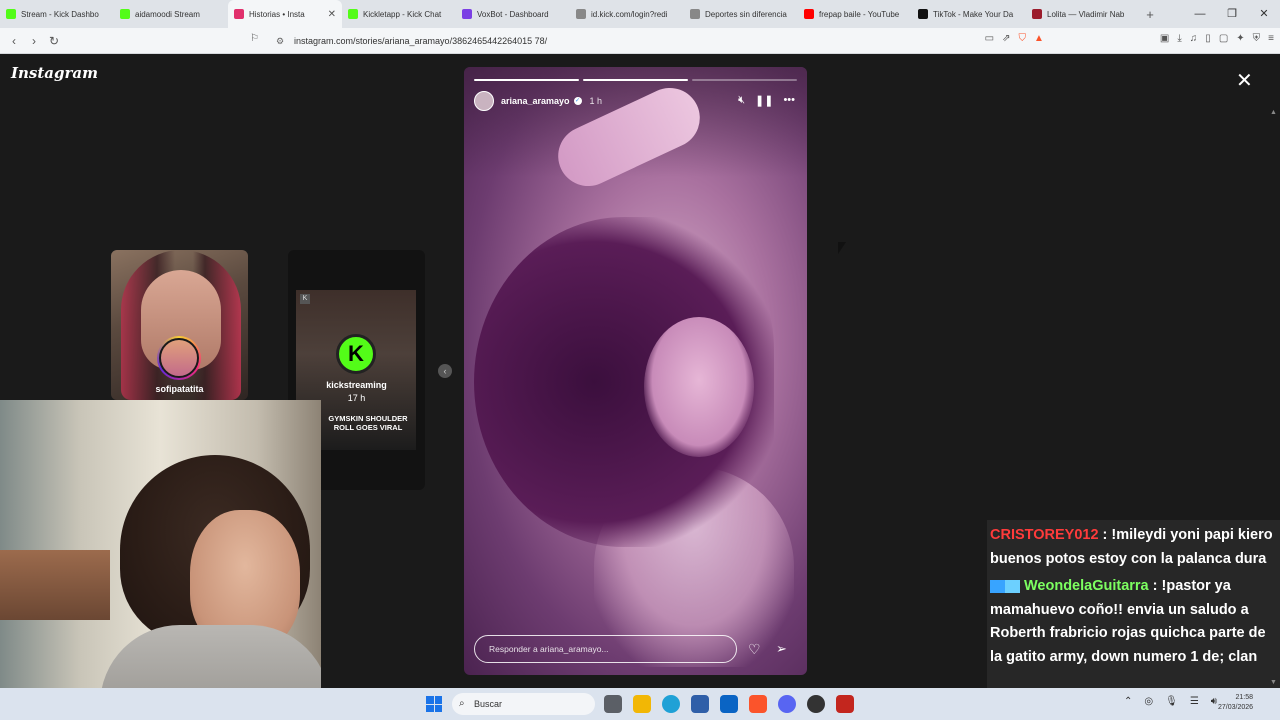  Describe the element at coordinates (523, 704) in the screenshot. I see `taskbar-search: ⌕ Buscar` at that location.